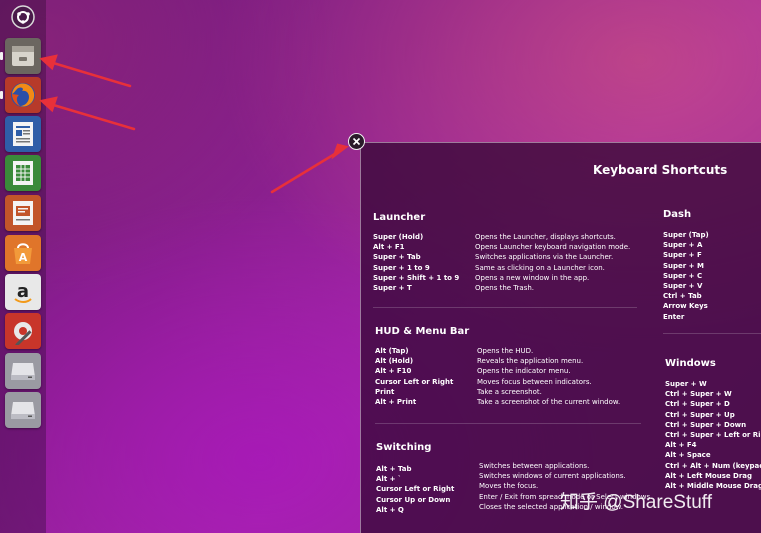 This screenshot has width=761, height=533. What do you see at coordinates (416, 277) in the screenshot?
I see `shortcut-key: Super + Shift + 1 to 9` at bounding box center [416, 277].